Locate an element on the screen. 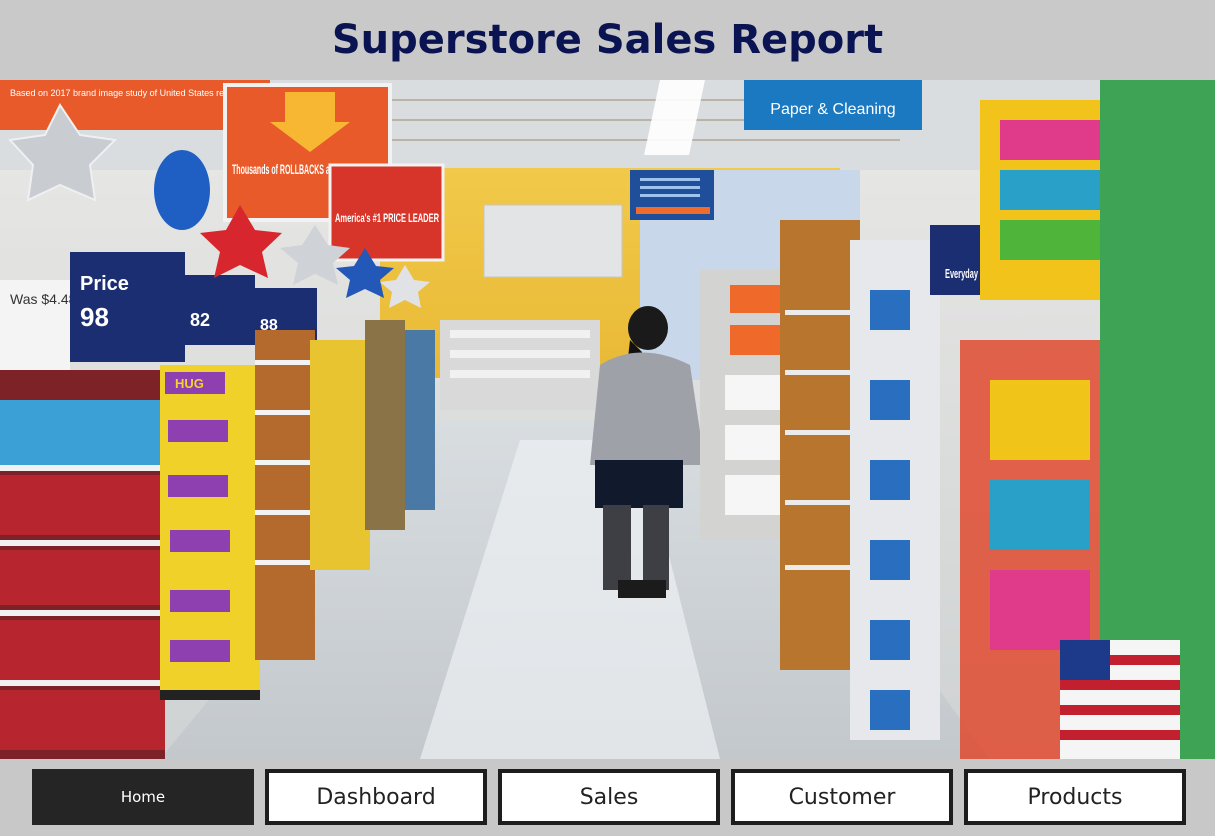  sign-price-leader: America's #1 PRICE LEADER is located at coordinates (387, 218).